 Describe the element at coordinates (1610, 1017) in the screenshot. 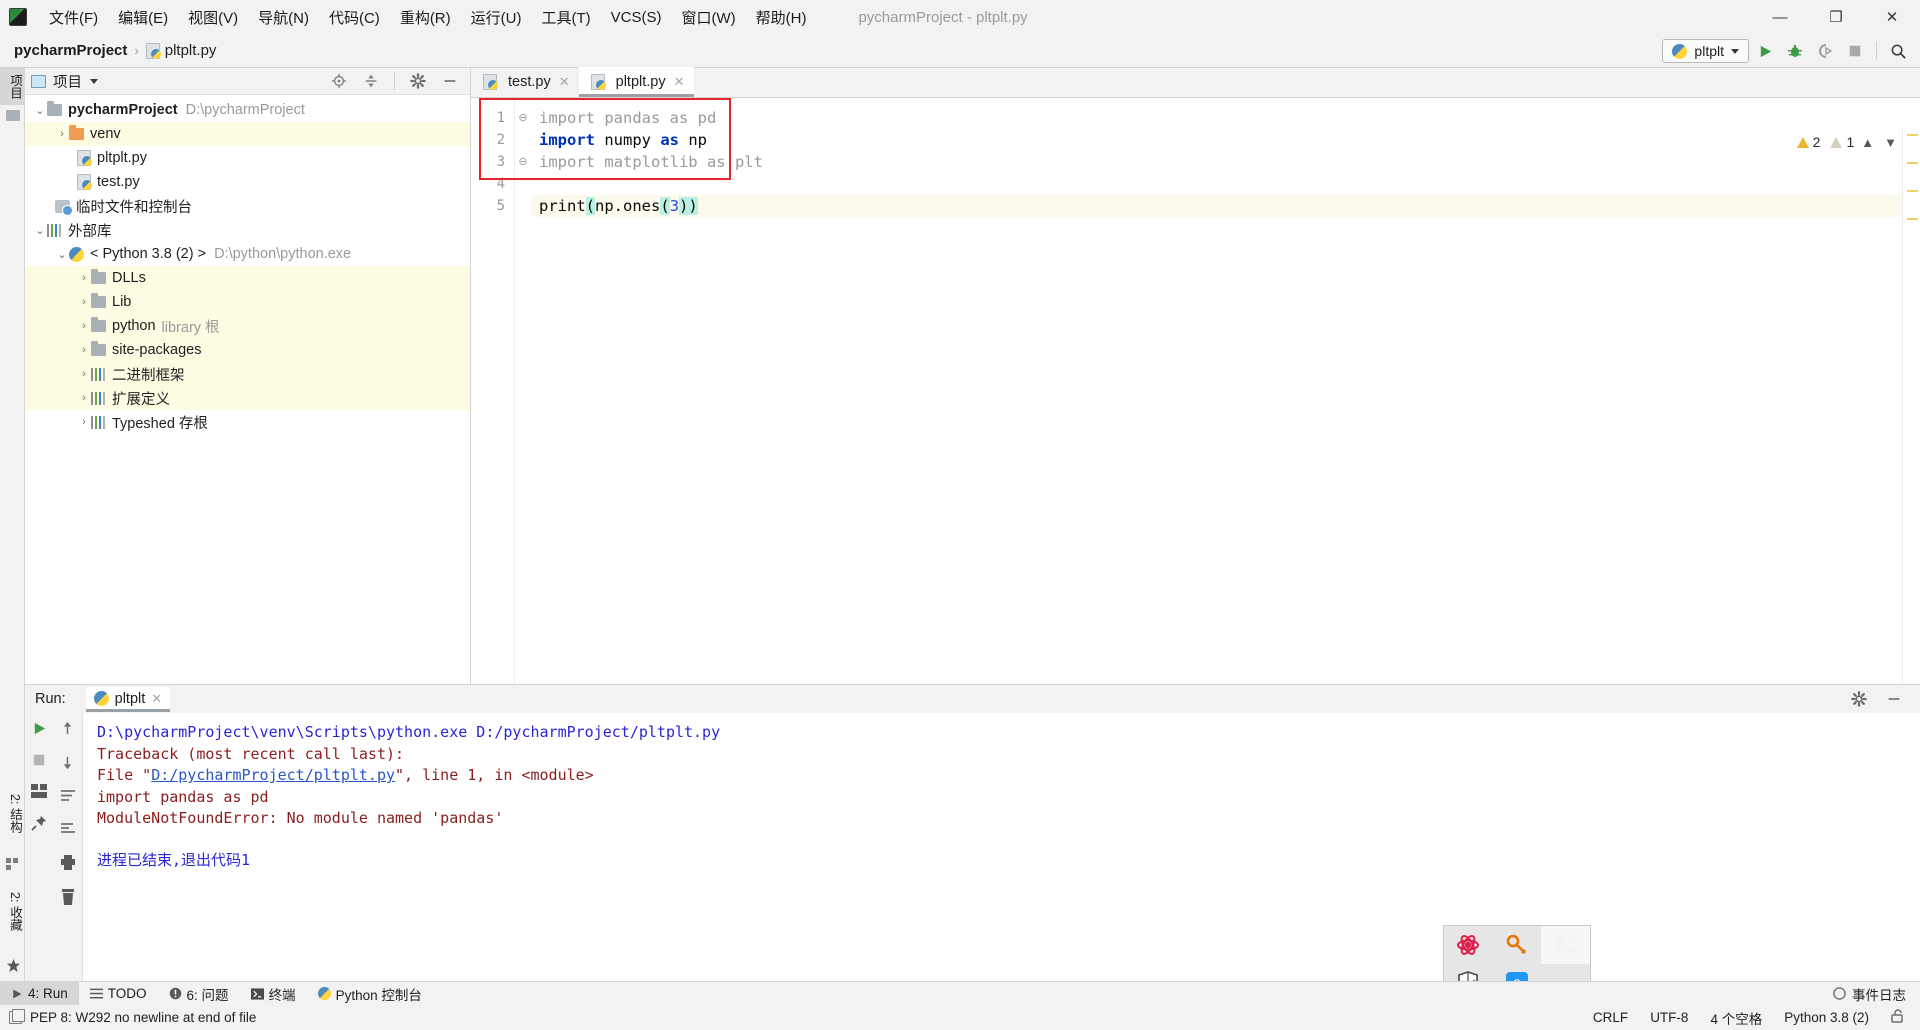

I see `line-separator-indicator: CRLF` at that location.